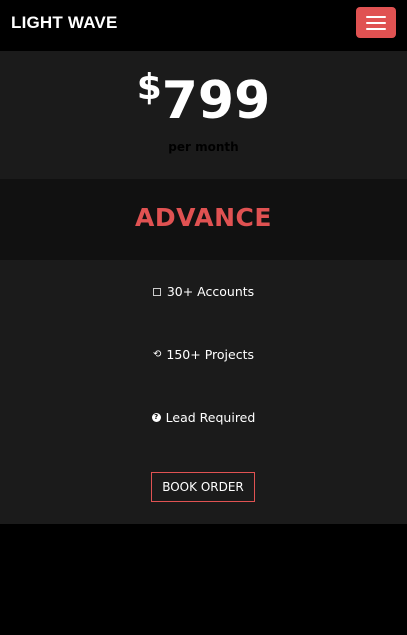 This screenshot has height=635, width=407. What do you see at coordinates (157, 354) in the screenshot?
I see `refresh-icon: ⟲` at bounding box center [157, 354].